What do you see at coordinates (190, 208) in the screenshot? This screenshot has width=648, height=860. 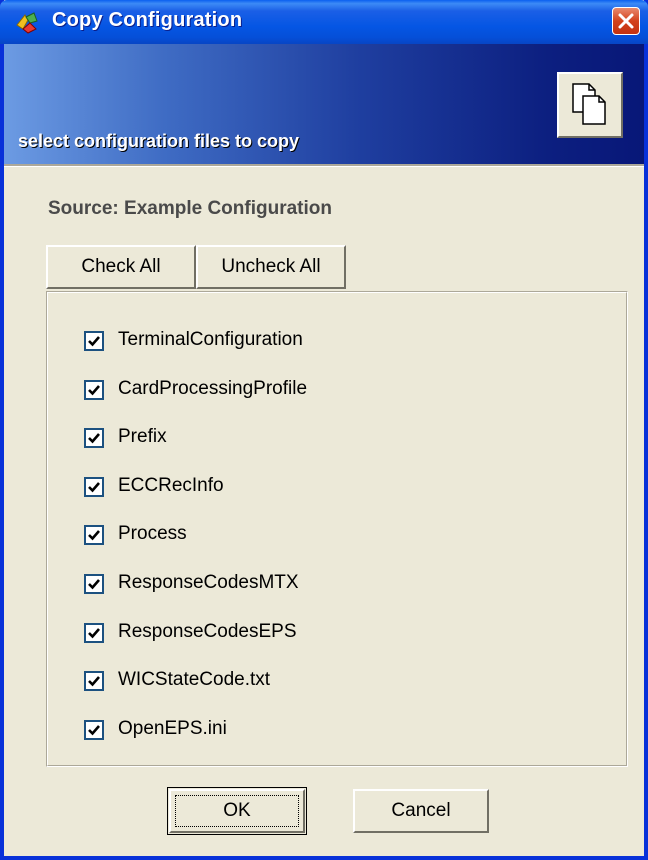 I see `source-label: Source: Example Configuration` at bounding box center [190, 208].